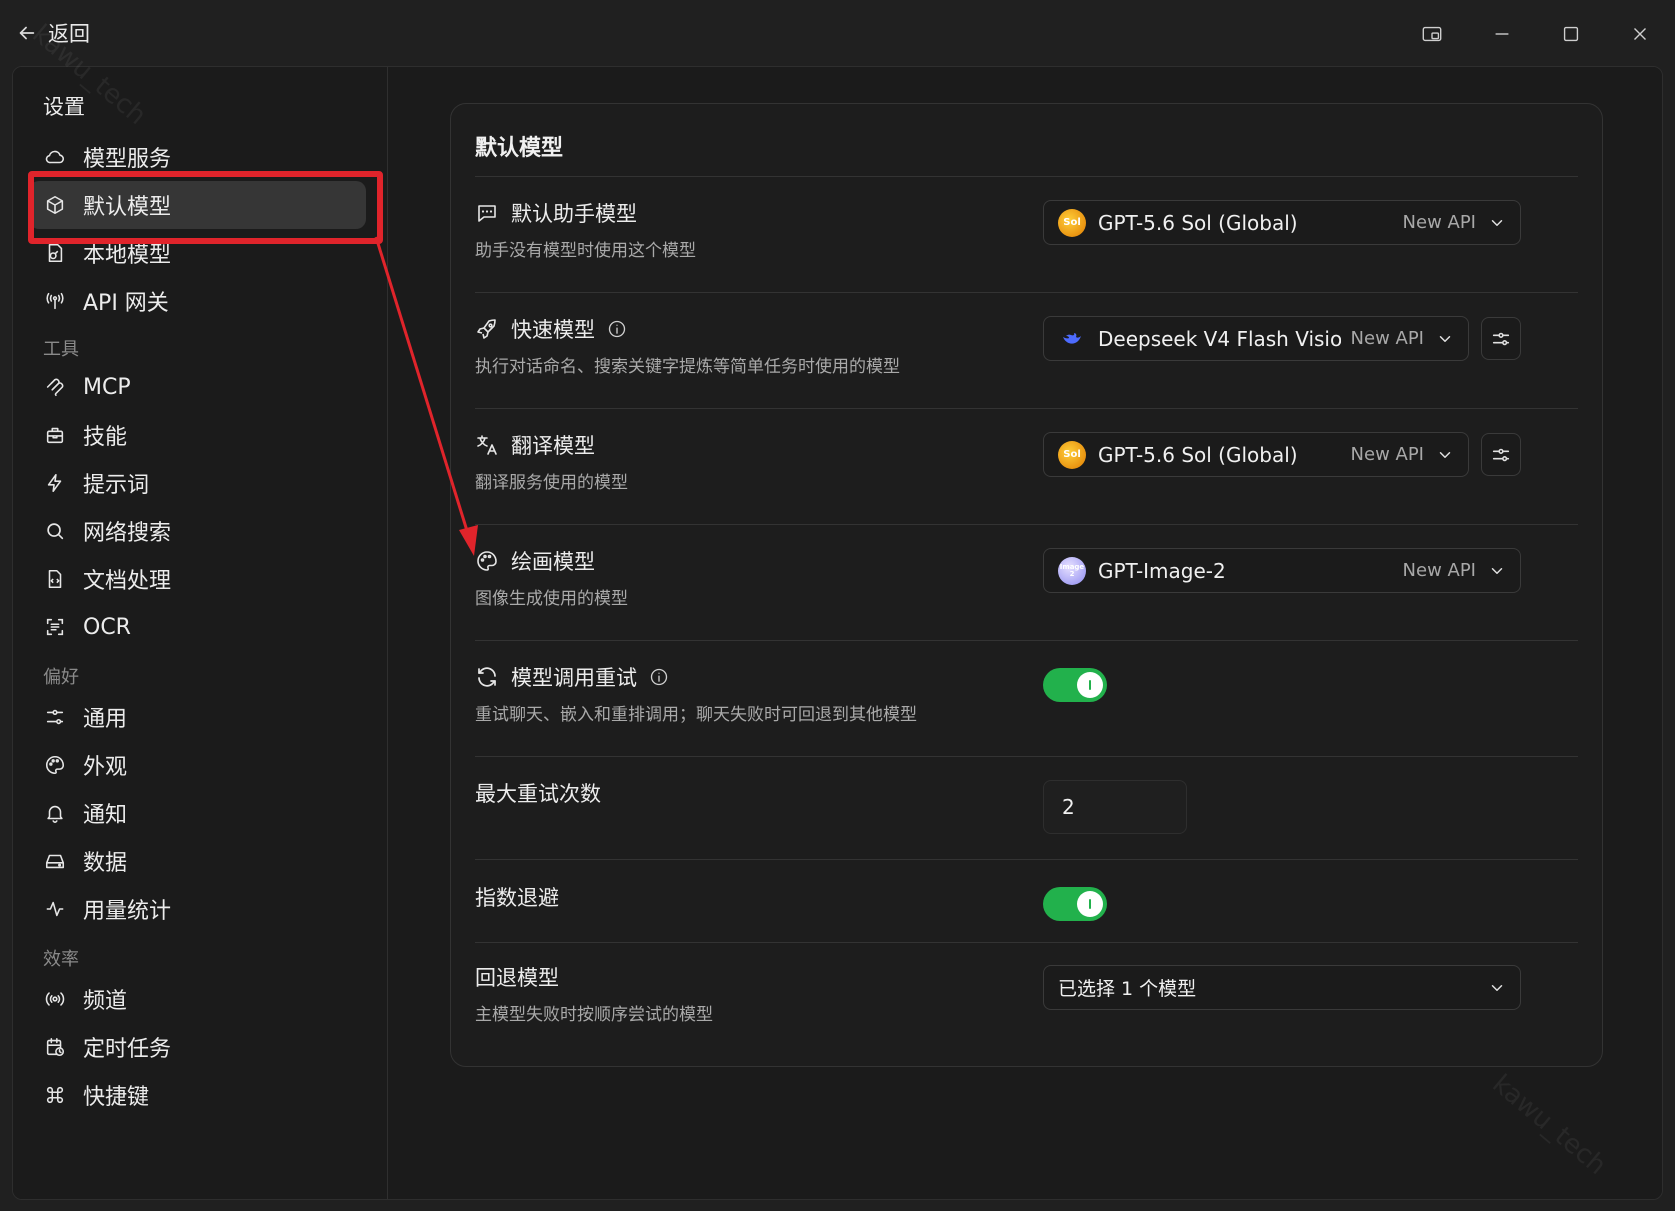  Describe the element at coordinates (197, 157) in the screenshot. I see `sidebar-item-model-service: 模型服务` at that location.